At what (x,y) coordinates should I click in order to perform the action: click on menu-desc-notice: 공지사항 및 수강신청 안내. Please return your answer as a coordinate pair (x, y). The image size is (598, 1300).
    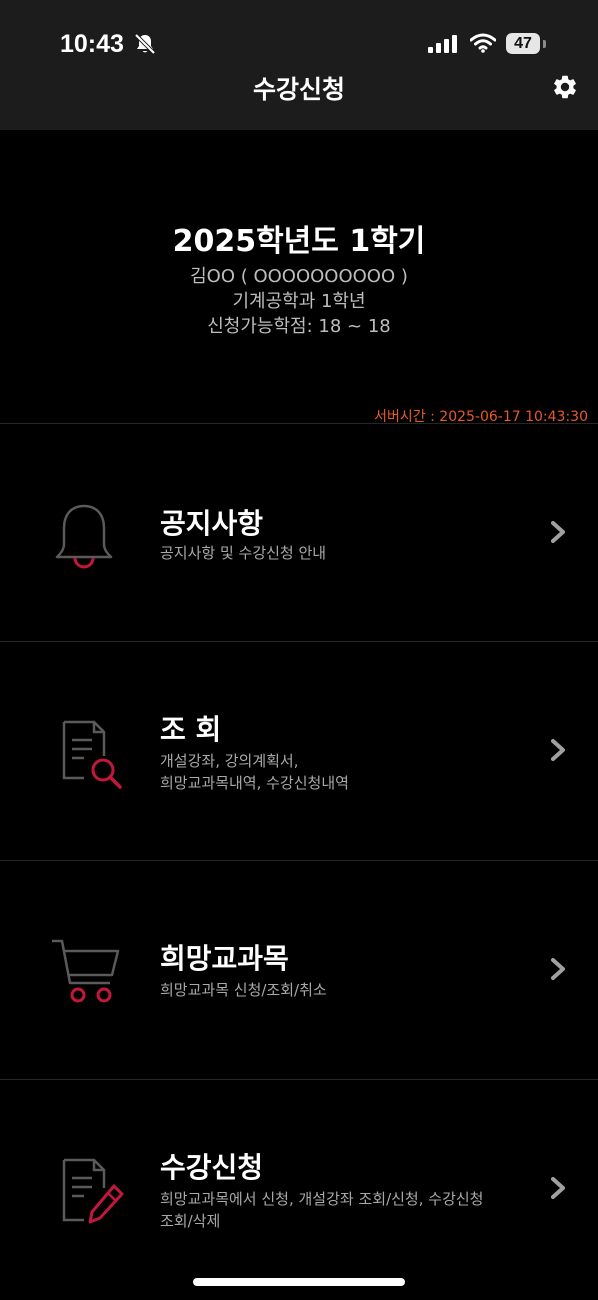
    Looking at the image, I should click on (243, 553).